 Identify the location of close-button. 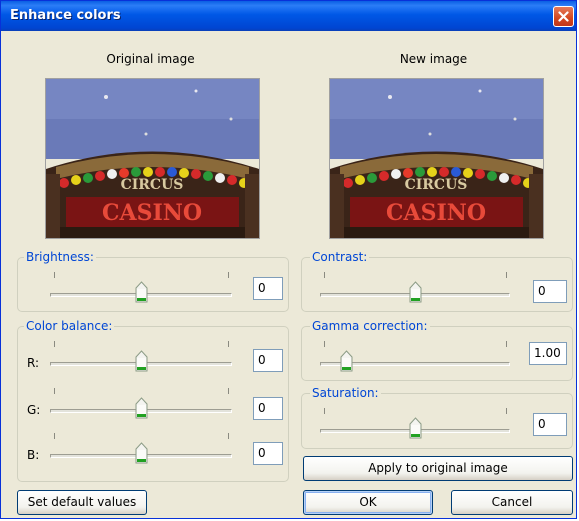
(563, 16).